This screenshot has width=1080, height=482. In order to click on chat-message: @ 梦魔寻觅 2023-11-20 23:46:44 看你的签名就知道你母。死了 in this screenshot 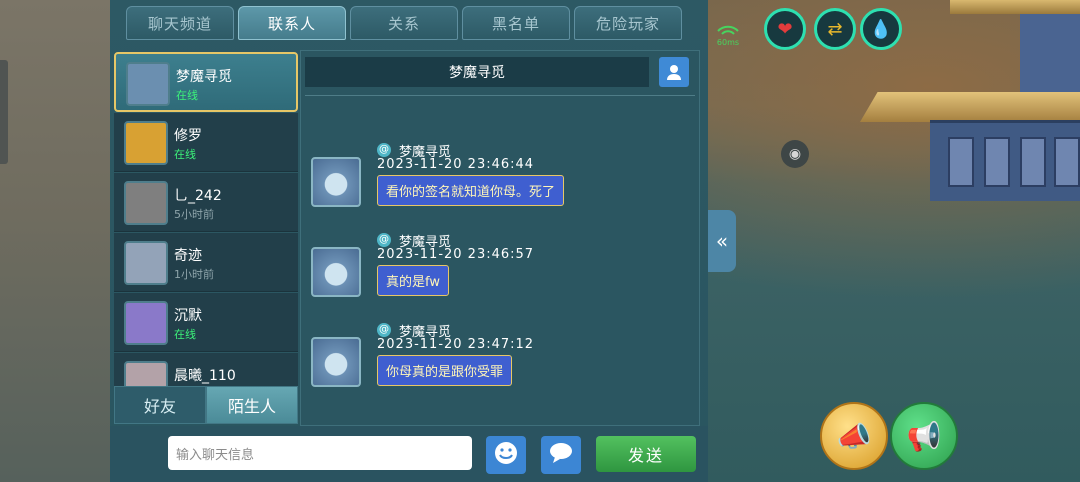, I will do `click(500, 183)`.